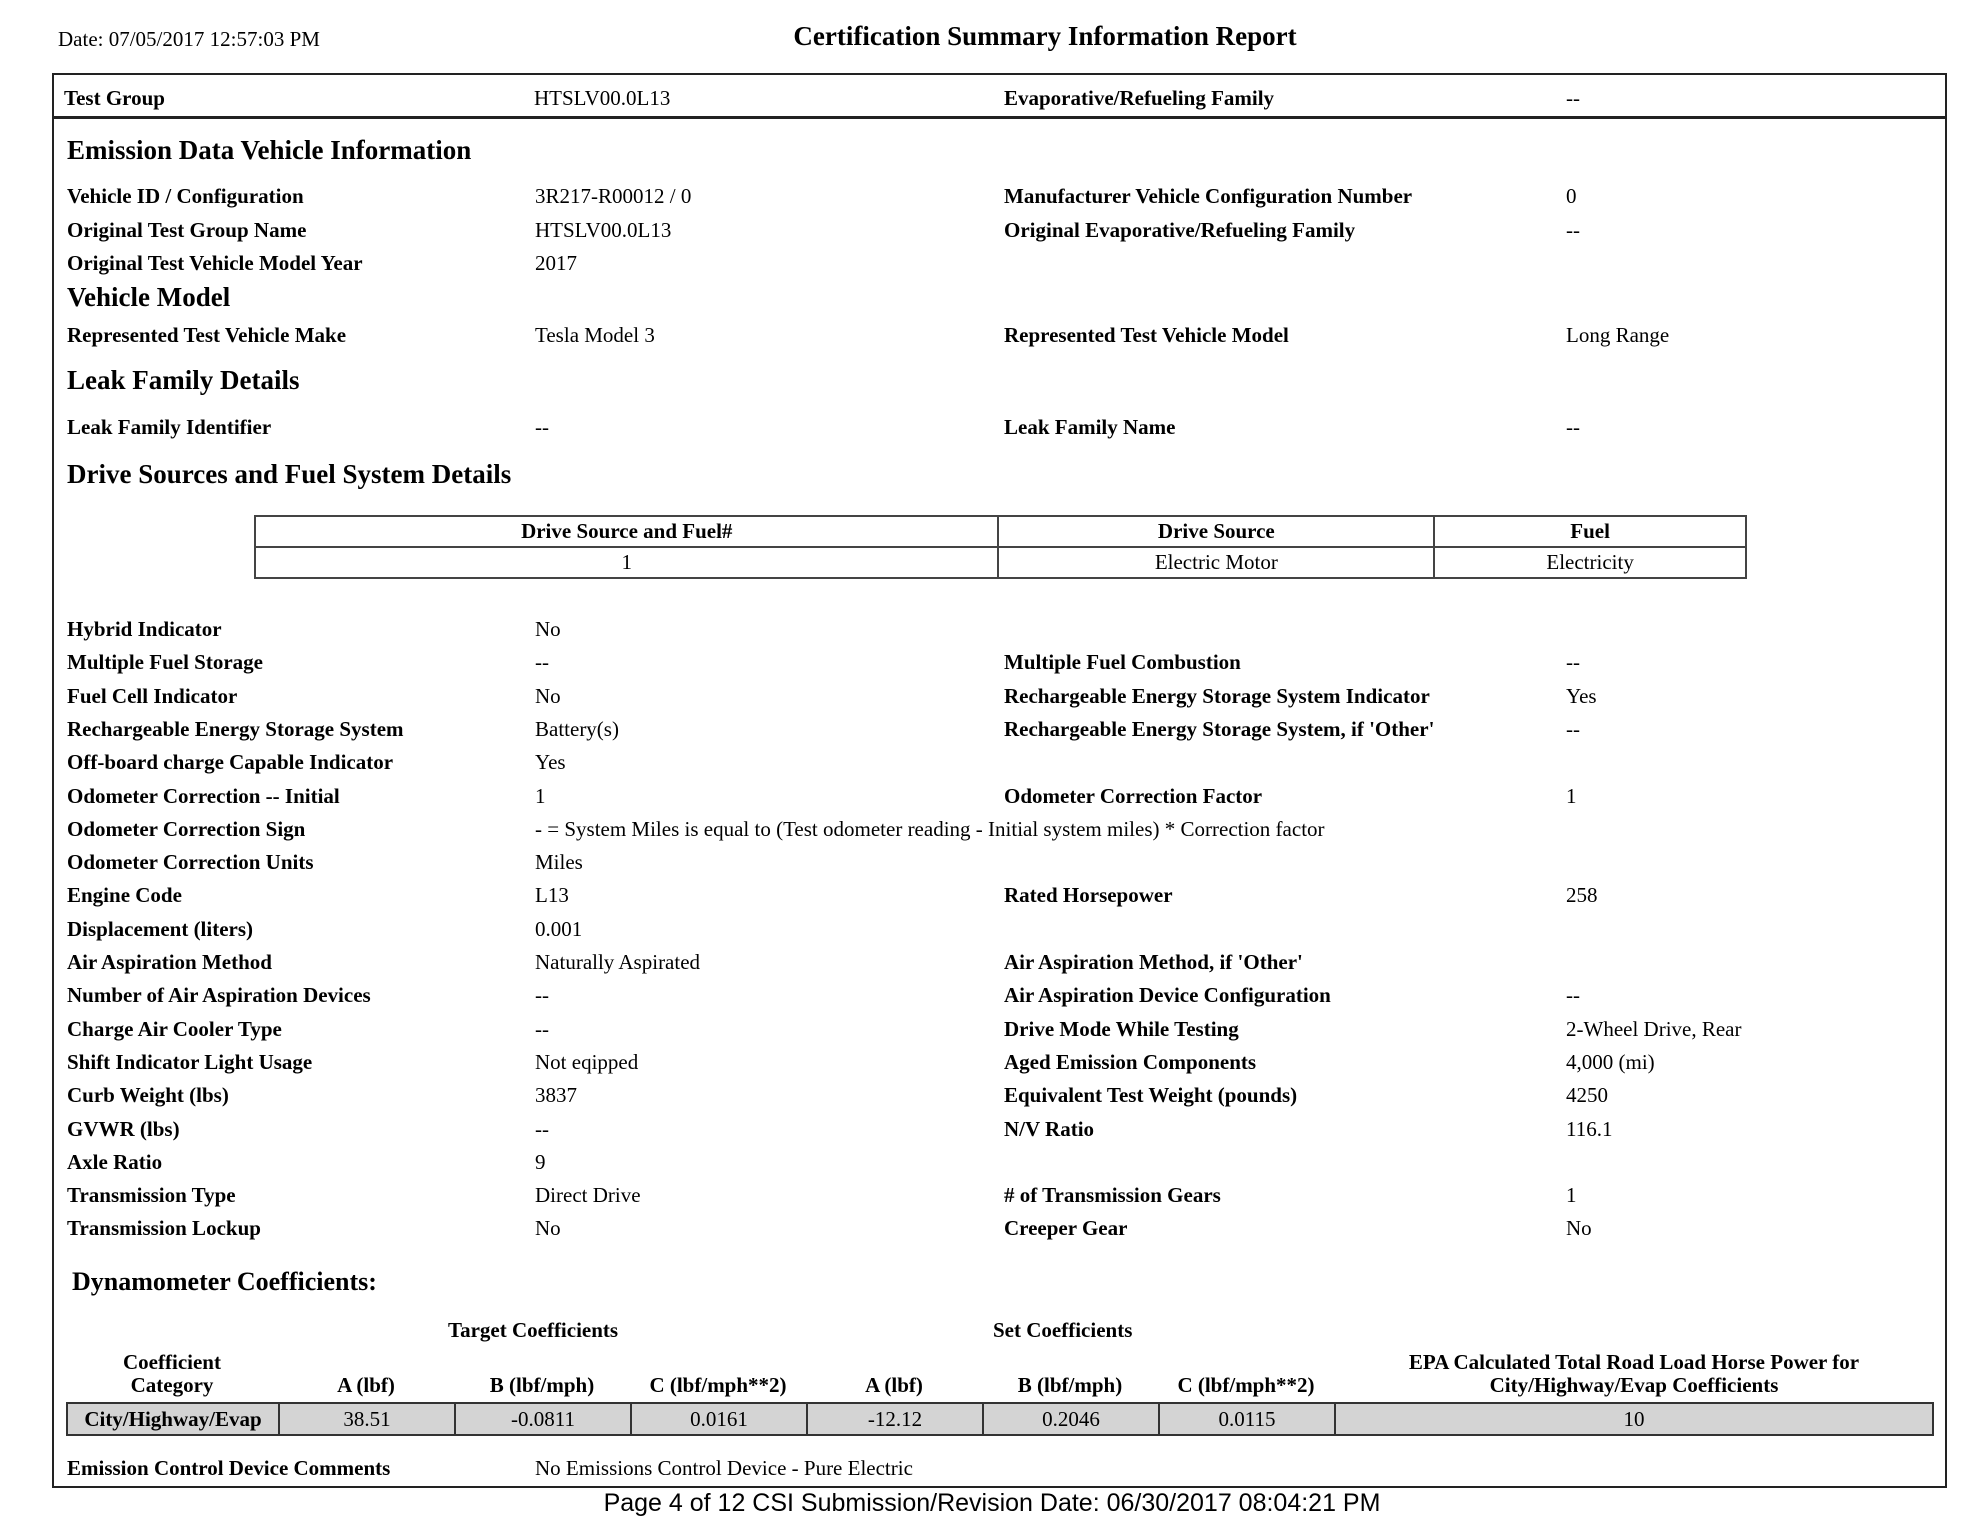 This screenshot has height=1536, width=1984. I want to click on target-a-cell: 38.51, so click(367, 1419).